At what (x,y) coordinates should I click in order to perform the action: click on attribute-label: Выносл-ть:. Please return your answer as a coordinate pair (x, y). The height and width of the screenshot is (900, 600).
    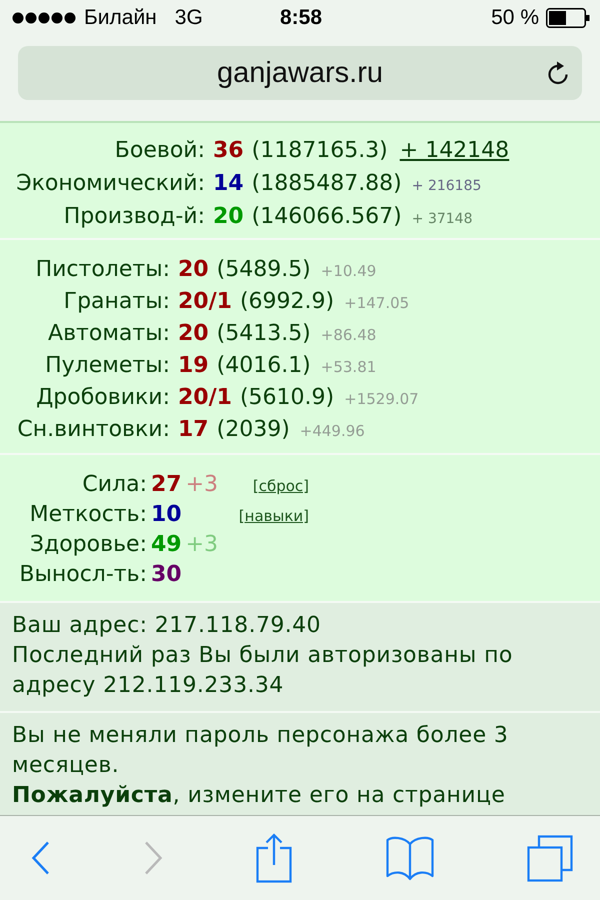
    Looking at the image, I should click on (82, 575).